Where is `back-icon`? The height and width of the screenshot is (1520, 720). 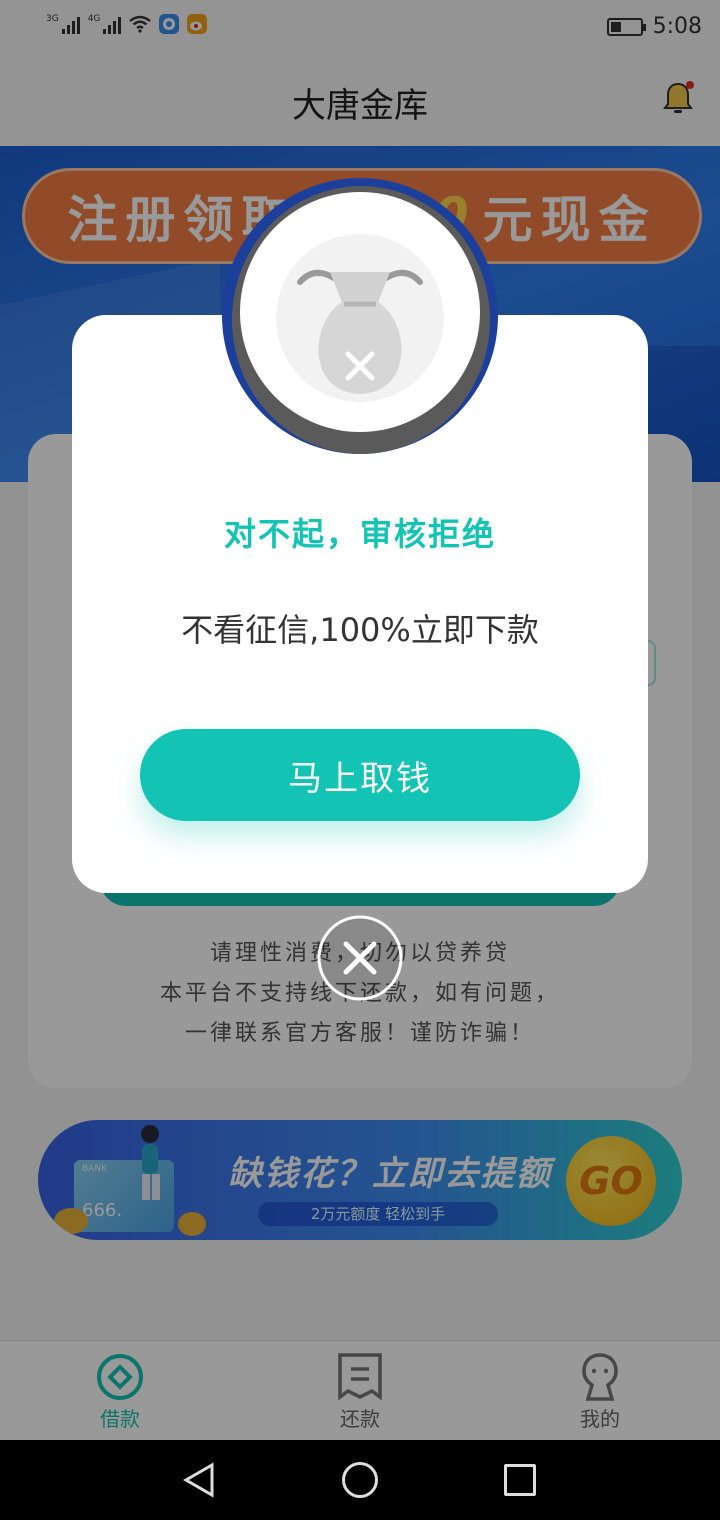
back-icon is located at coordinates (200, 1480).